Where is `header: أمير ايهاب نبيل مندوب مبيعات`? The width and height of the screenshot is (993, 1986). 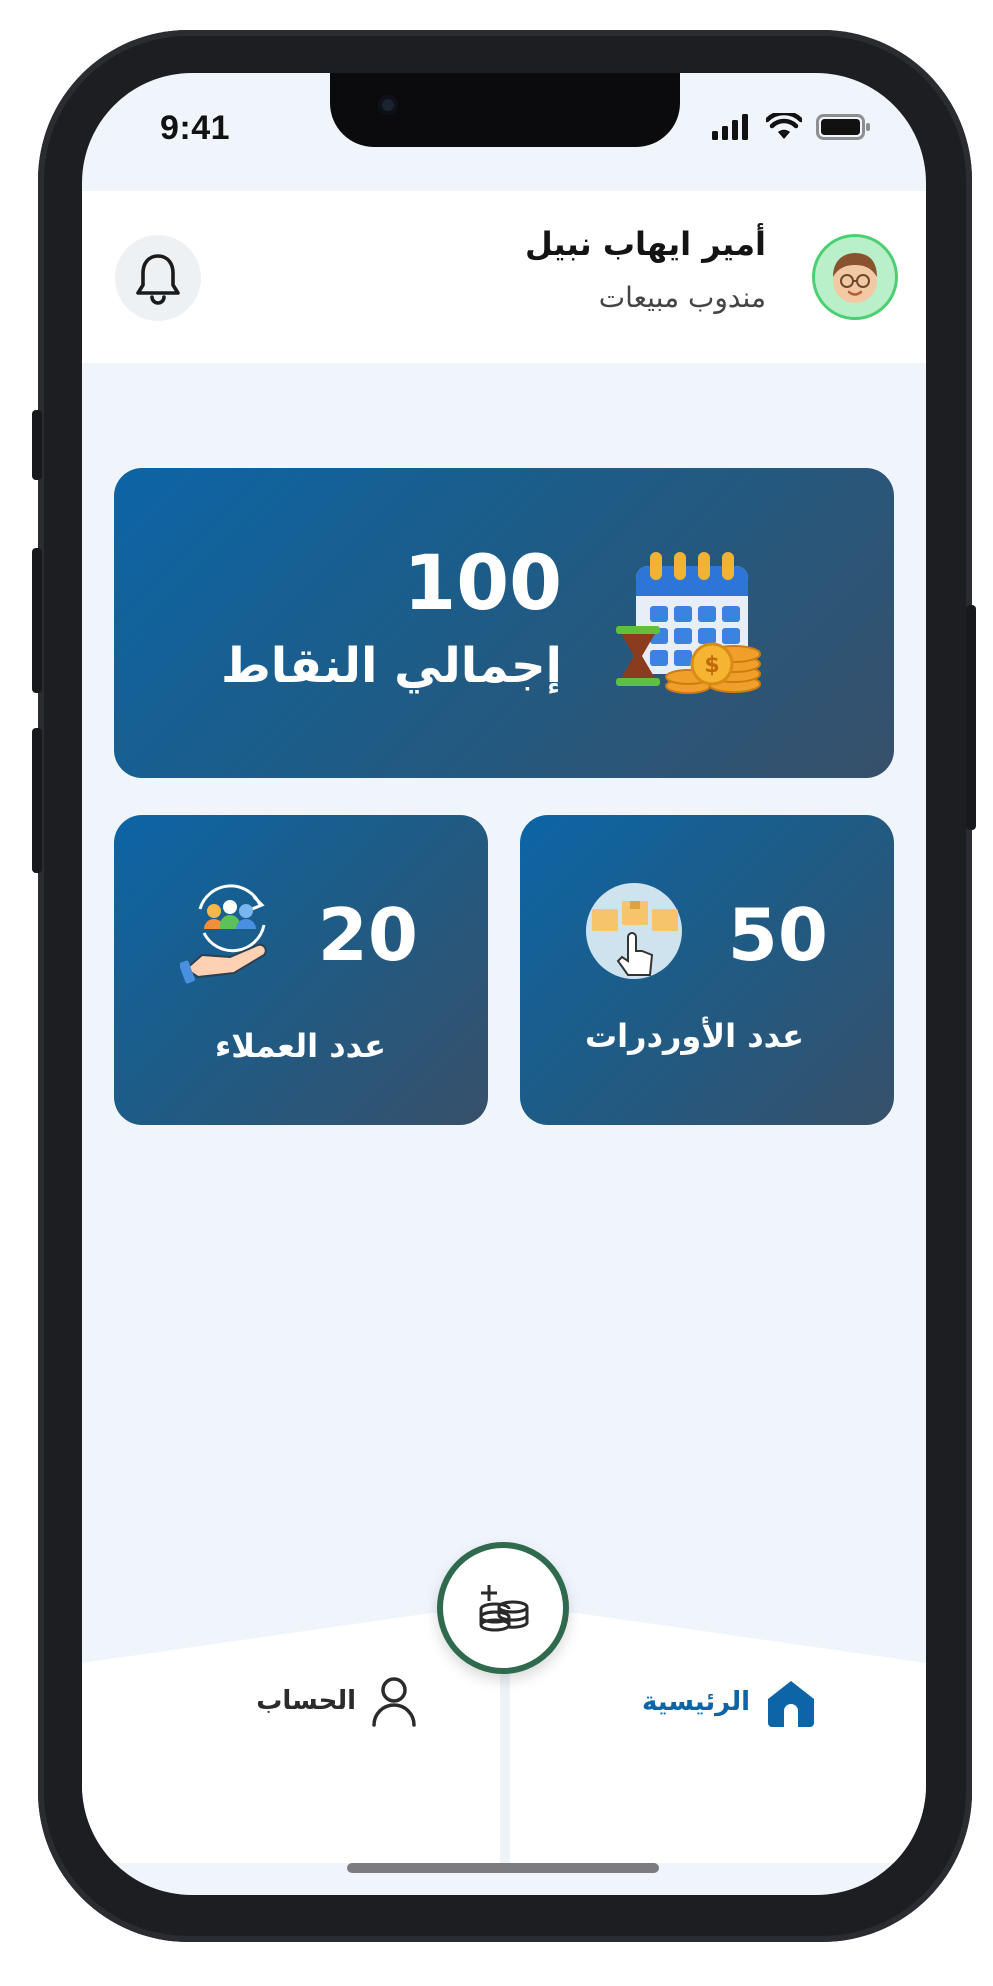 header: أمير ايهاب نبيل مندوب مبيعات is located at coordinates (504, 277).